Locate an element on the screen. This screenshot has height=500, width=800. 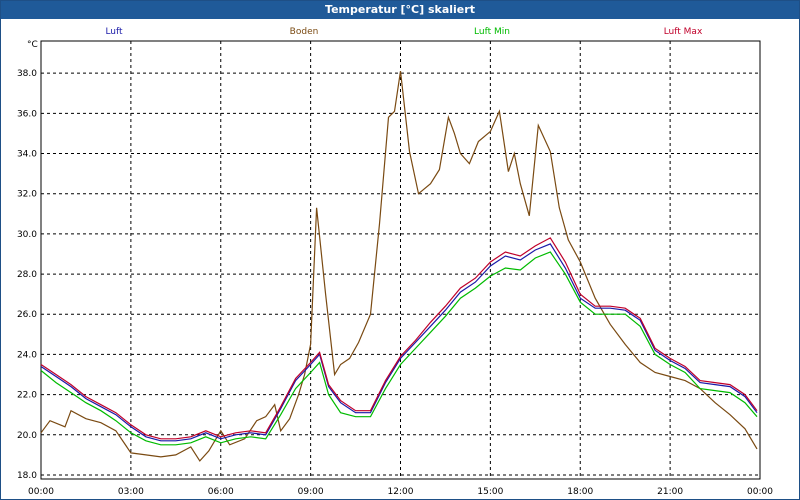
x-tick-time: 18:00 is located at coordinates (580, 492).